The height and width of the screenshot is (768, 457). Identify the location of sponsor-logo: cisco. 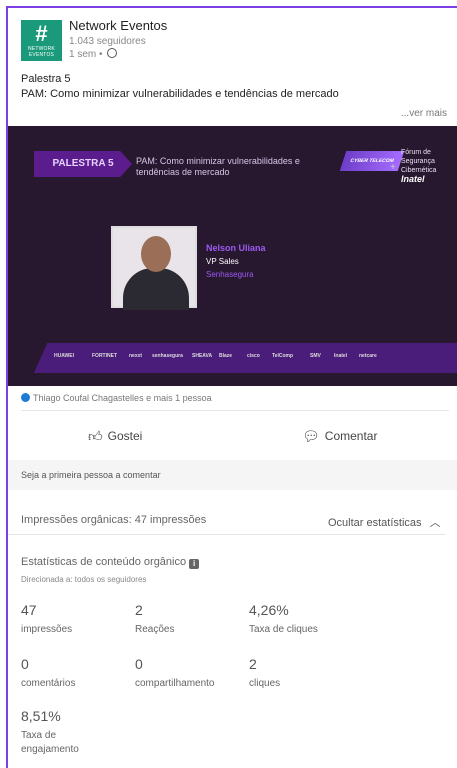
(253, 356).